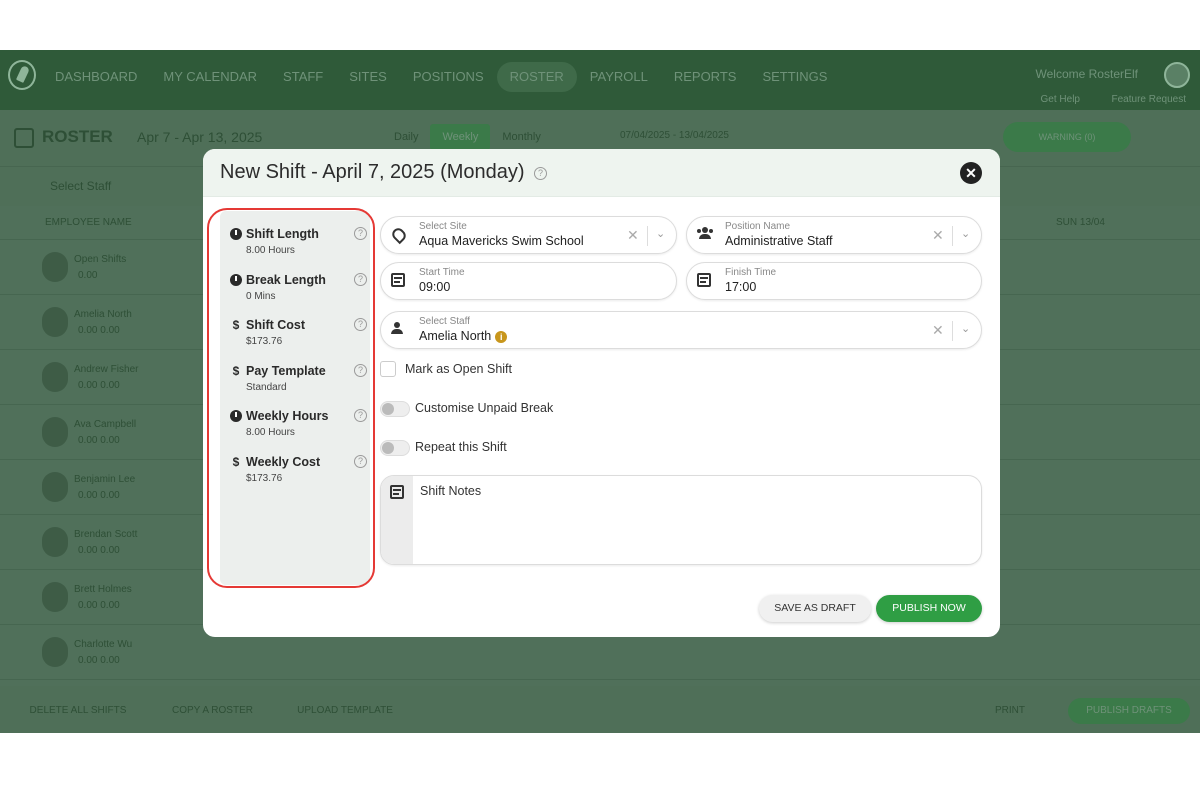 The width and height of the screenshot is (1200, 800). Describe the element at coordinates (399, 281) in the screenshot. I see `calendar-icon` at that location.